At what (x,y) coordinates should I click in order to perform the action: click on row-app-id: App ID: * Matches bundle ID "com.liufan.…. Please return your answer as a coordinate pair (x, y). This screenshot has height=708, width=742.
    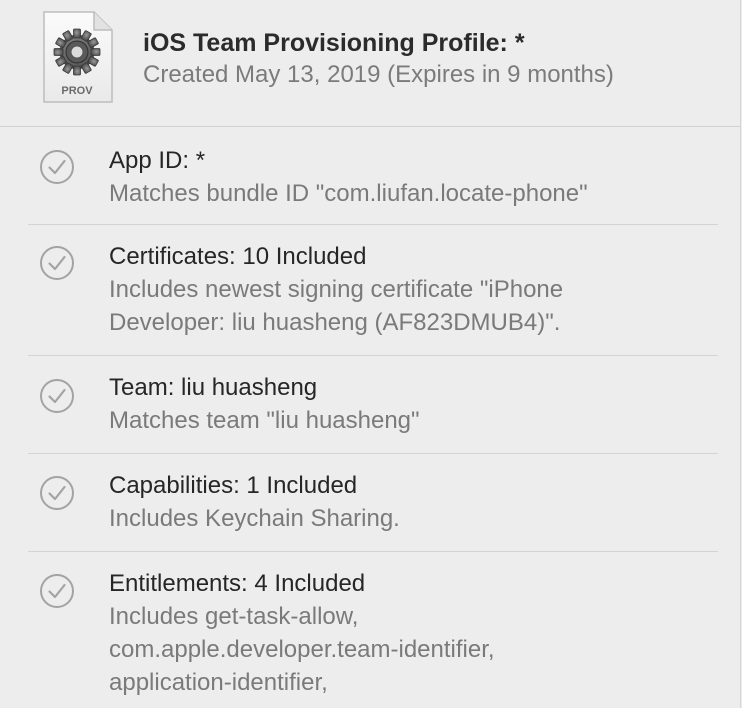
    Looking at the image, I should click on (373, 176).